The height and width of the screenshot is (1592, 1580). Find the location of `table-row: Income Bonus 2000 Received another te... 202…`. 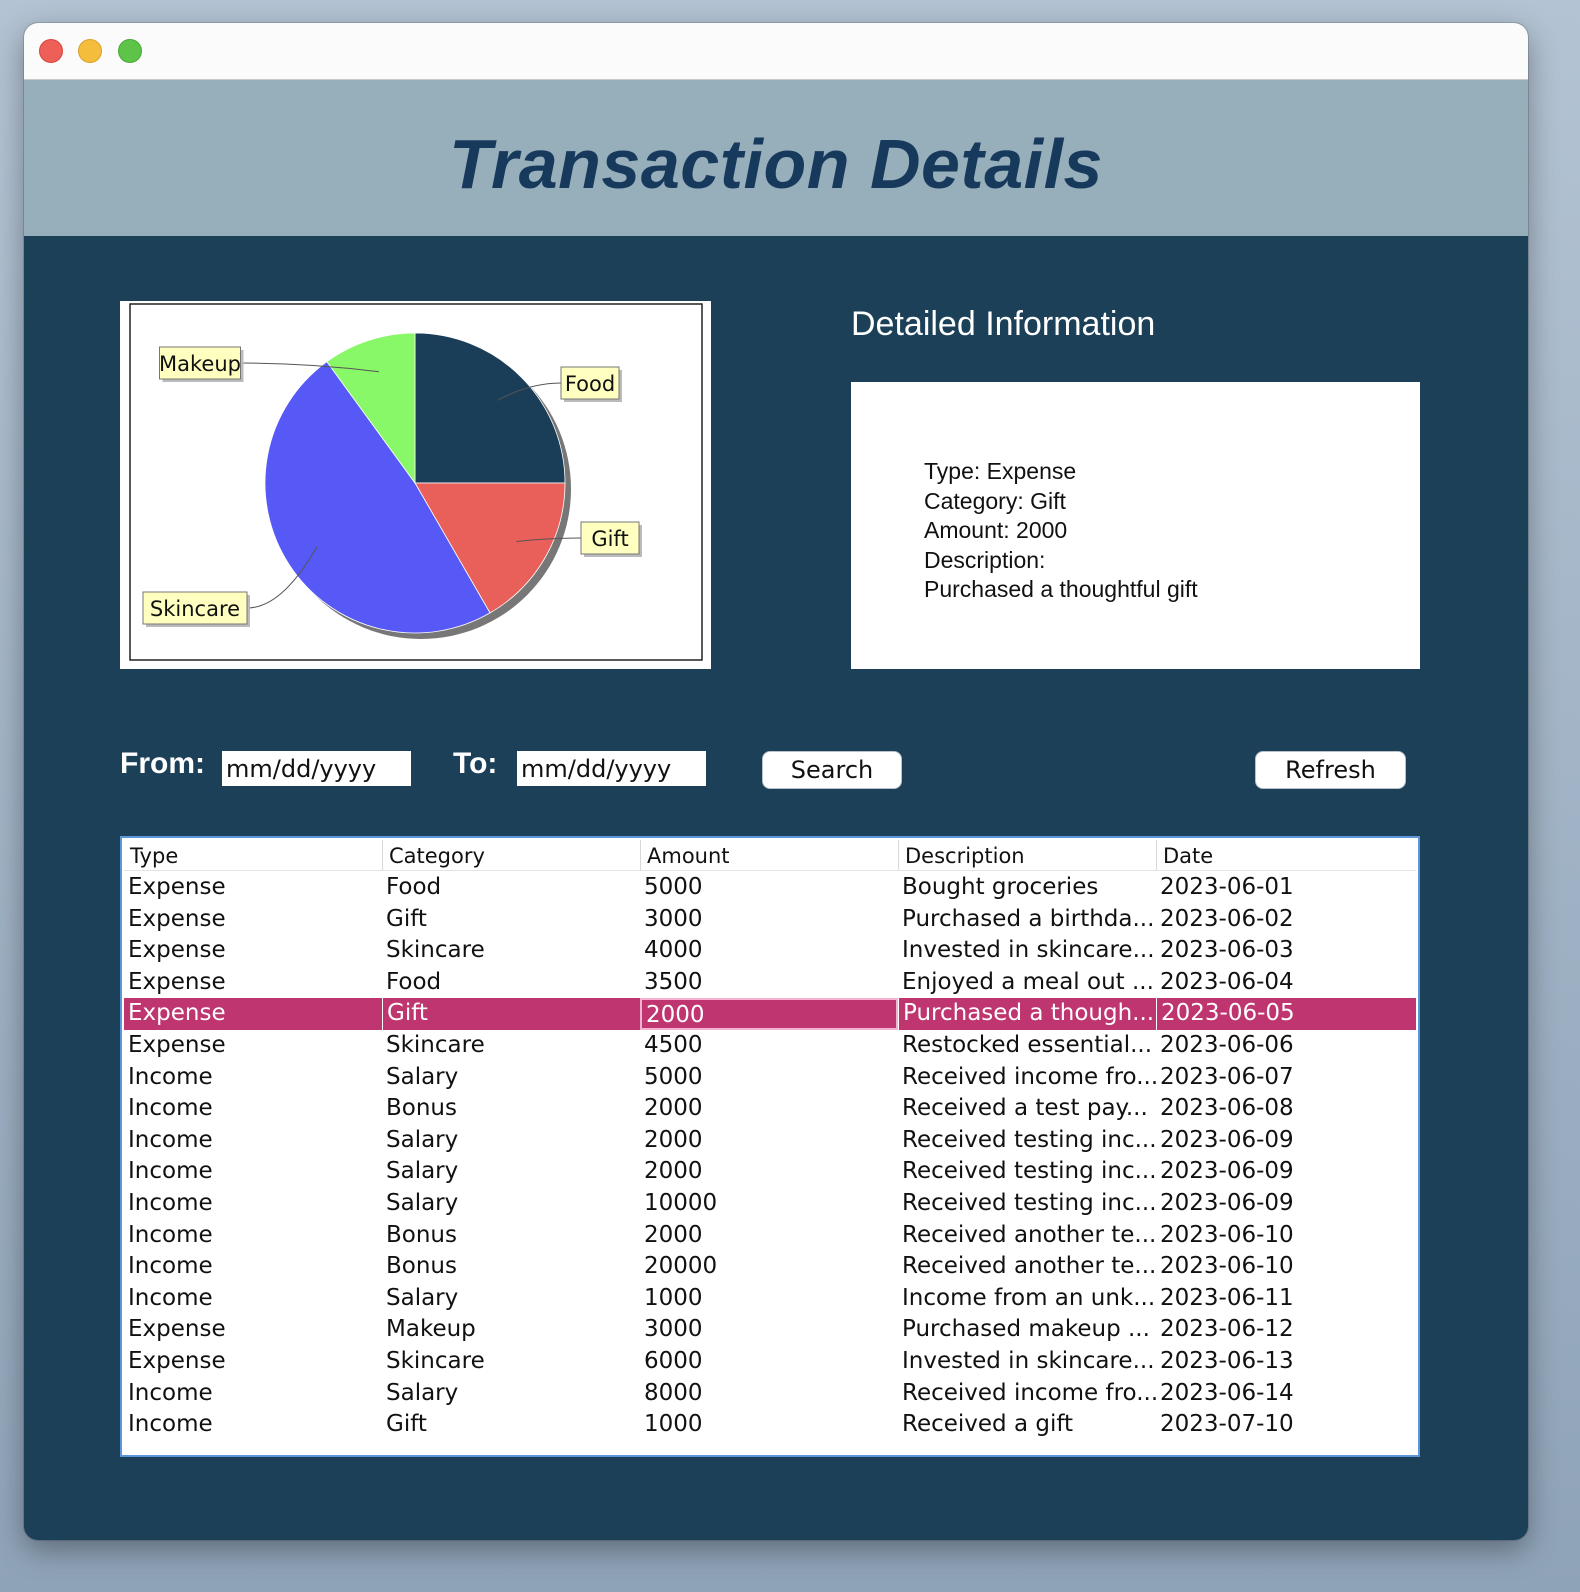

table-row: Income Bonus 2000 Received another te... 202… is located at coordinates (770, 1236).